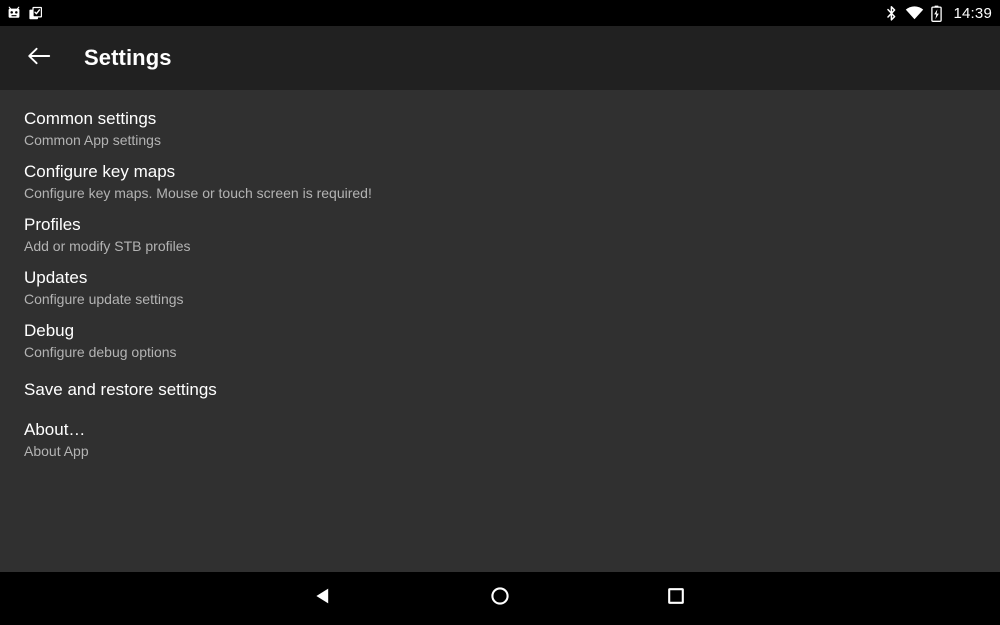 This screenshot has height=625, width=1000. I want to click on page-title: Settings, so click(128, 57).